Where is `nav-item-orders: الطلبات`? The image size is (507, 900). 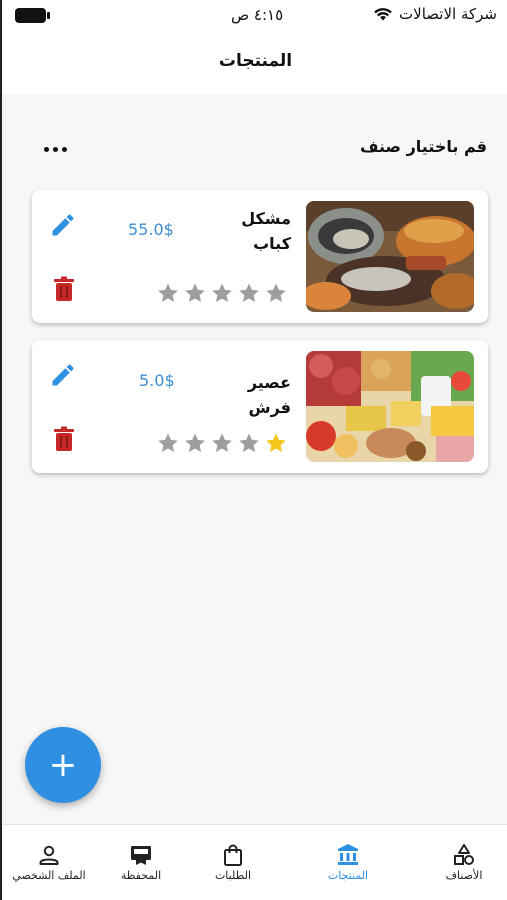
nav-item-orders: الطلبات is located at coordinates (233, 863).